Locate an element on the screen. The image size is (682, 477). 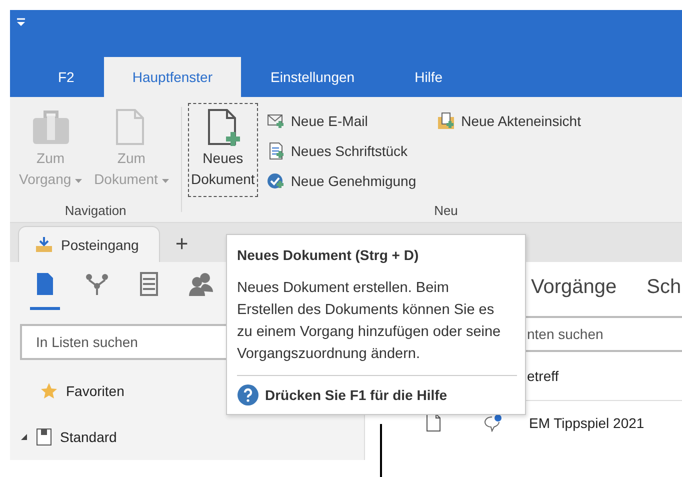
envelope-icon is located at coordinates (276, 121).